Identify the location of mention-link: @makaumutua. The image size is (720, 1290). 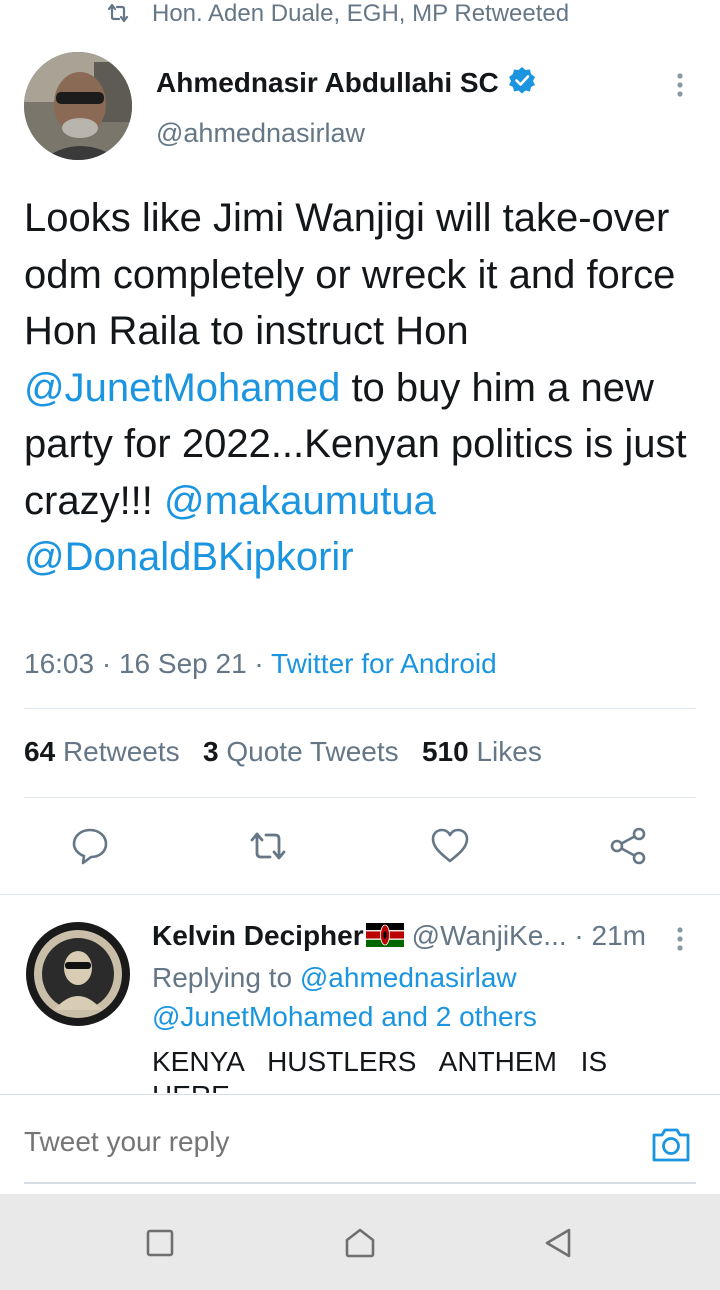
(300, 501).